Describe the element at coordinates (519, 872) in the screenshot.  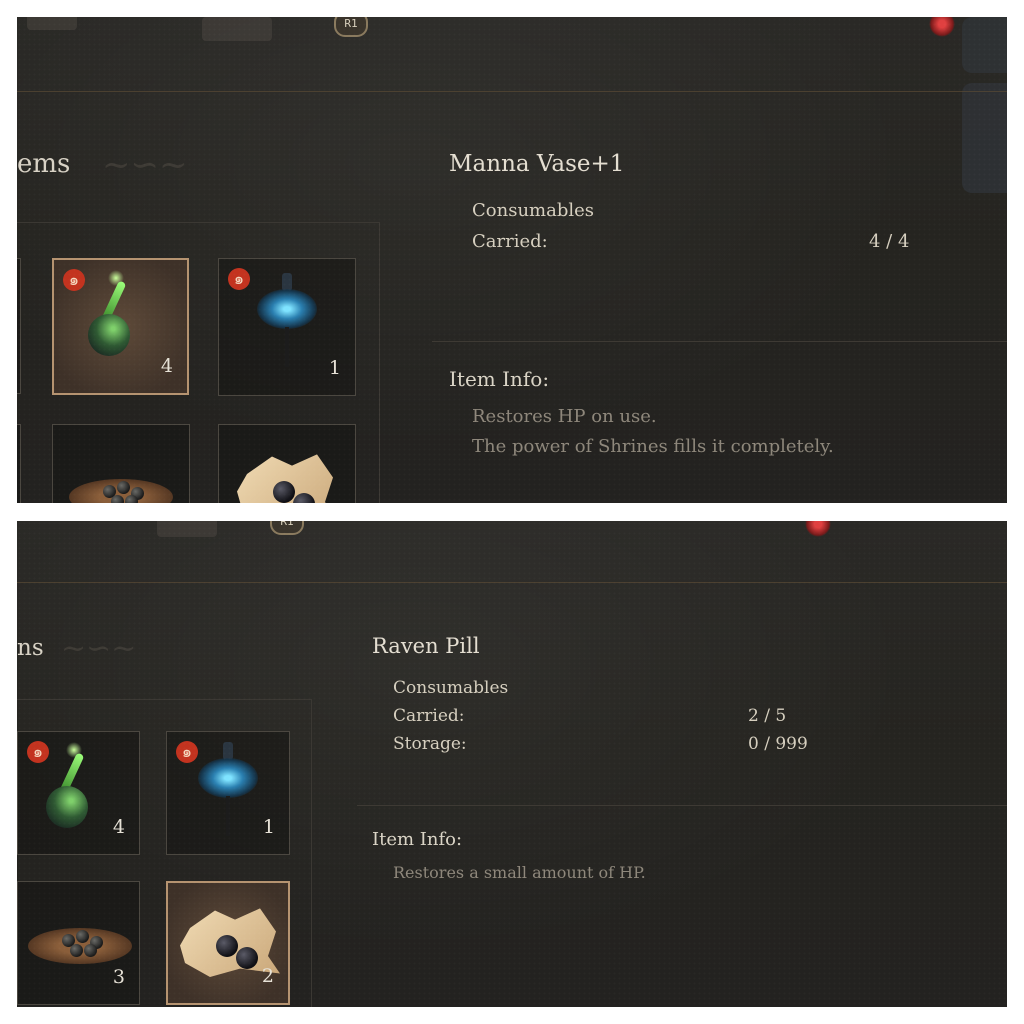
I see `item-description-line: Restores a small amount of HP.` at that location.